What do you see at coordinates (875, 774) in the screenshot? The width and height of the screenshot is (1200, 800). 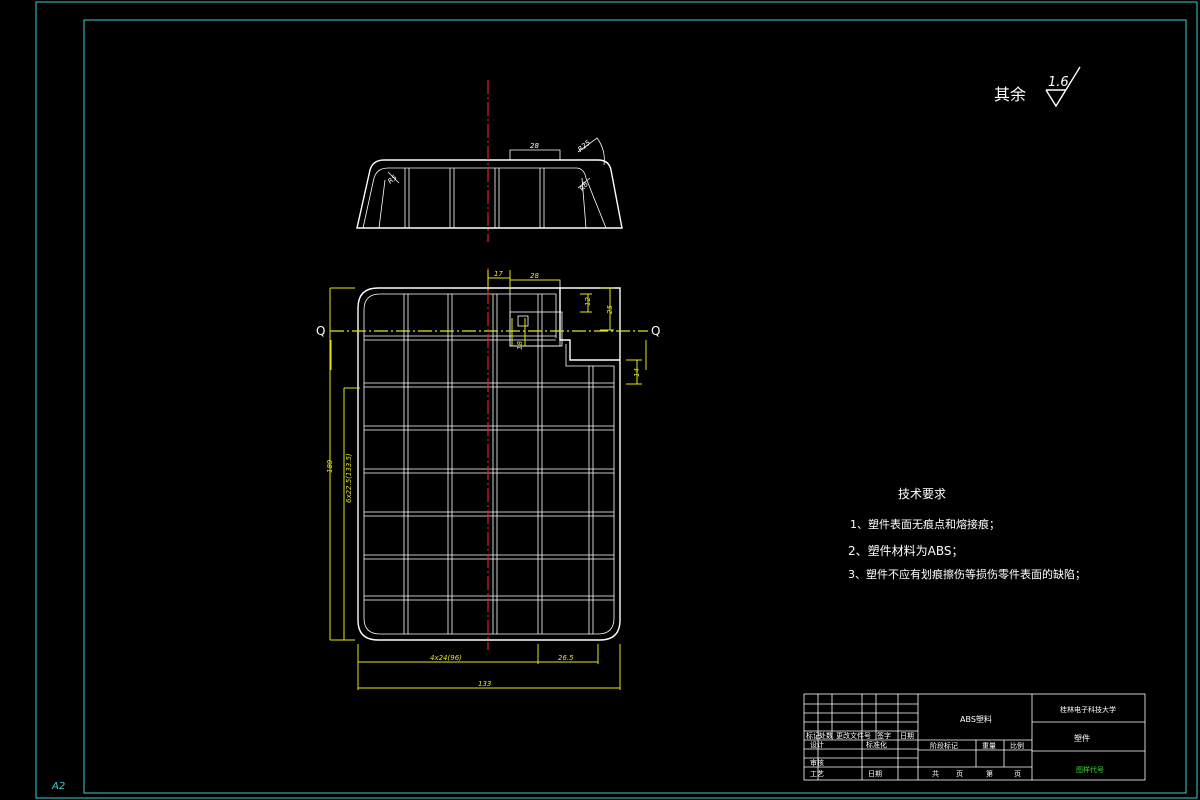 I see `tb-process-date: 日期` at bounding box center [875, 774].